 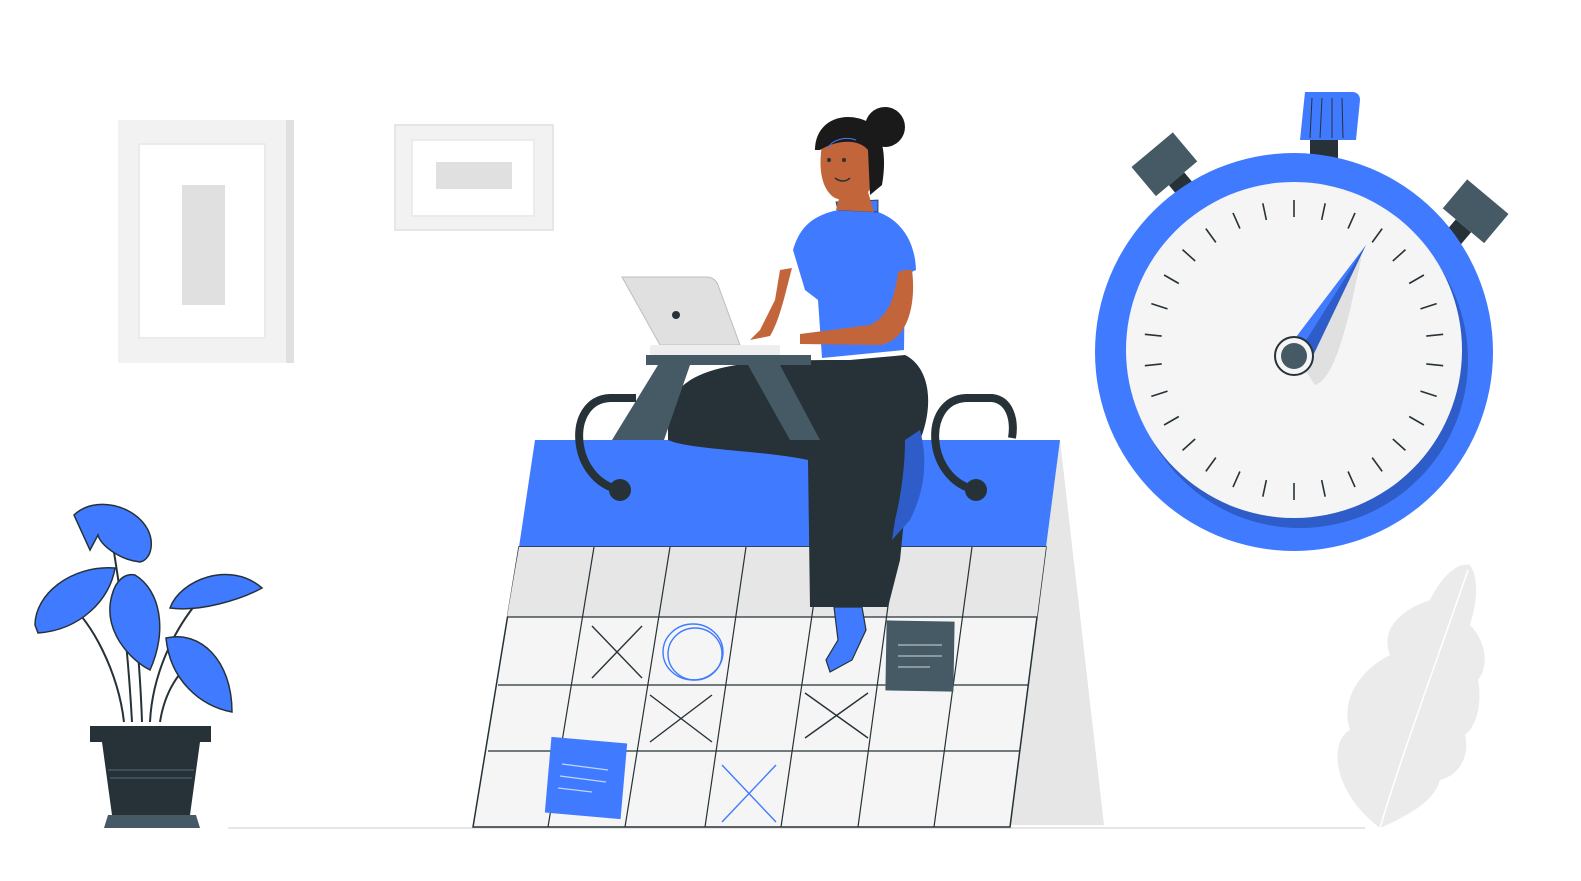 I want to click on leaf-icon, so click(x=1411, y=696).